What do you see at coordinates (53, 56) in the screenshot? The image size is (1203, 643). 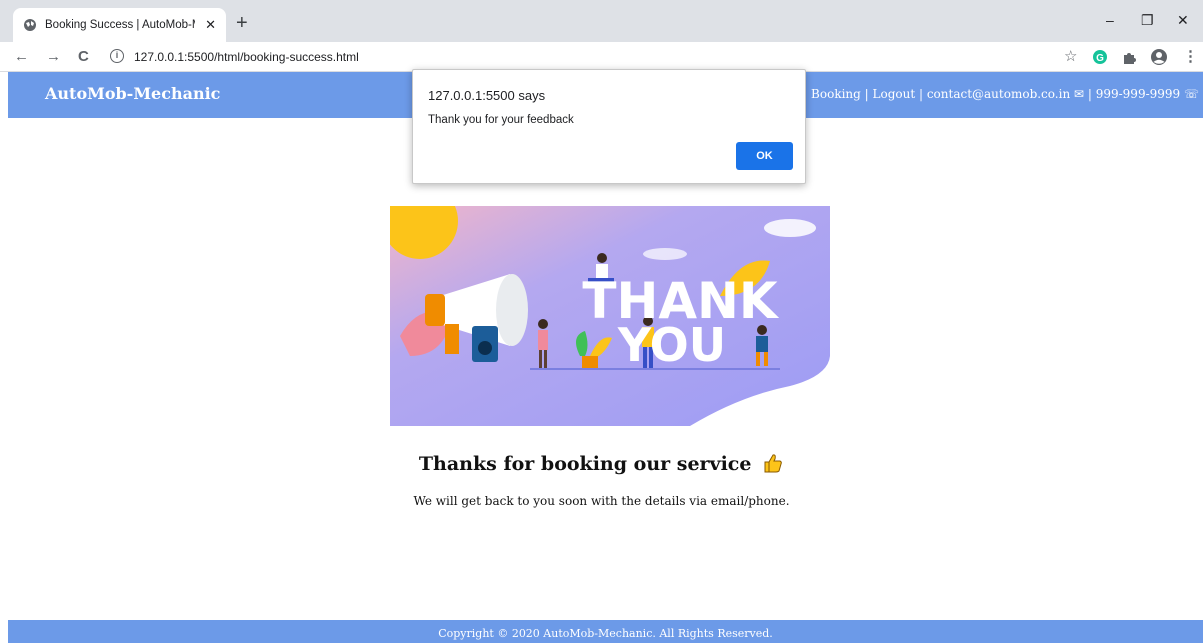 I see `forward-button: →` at bounding box center [53, 56].